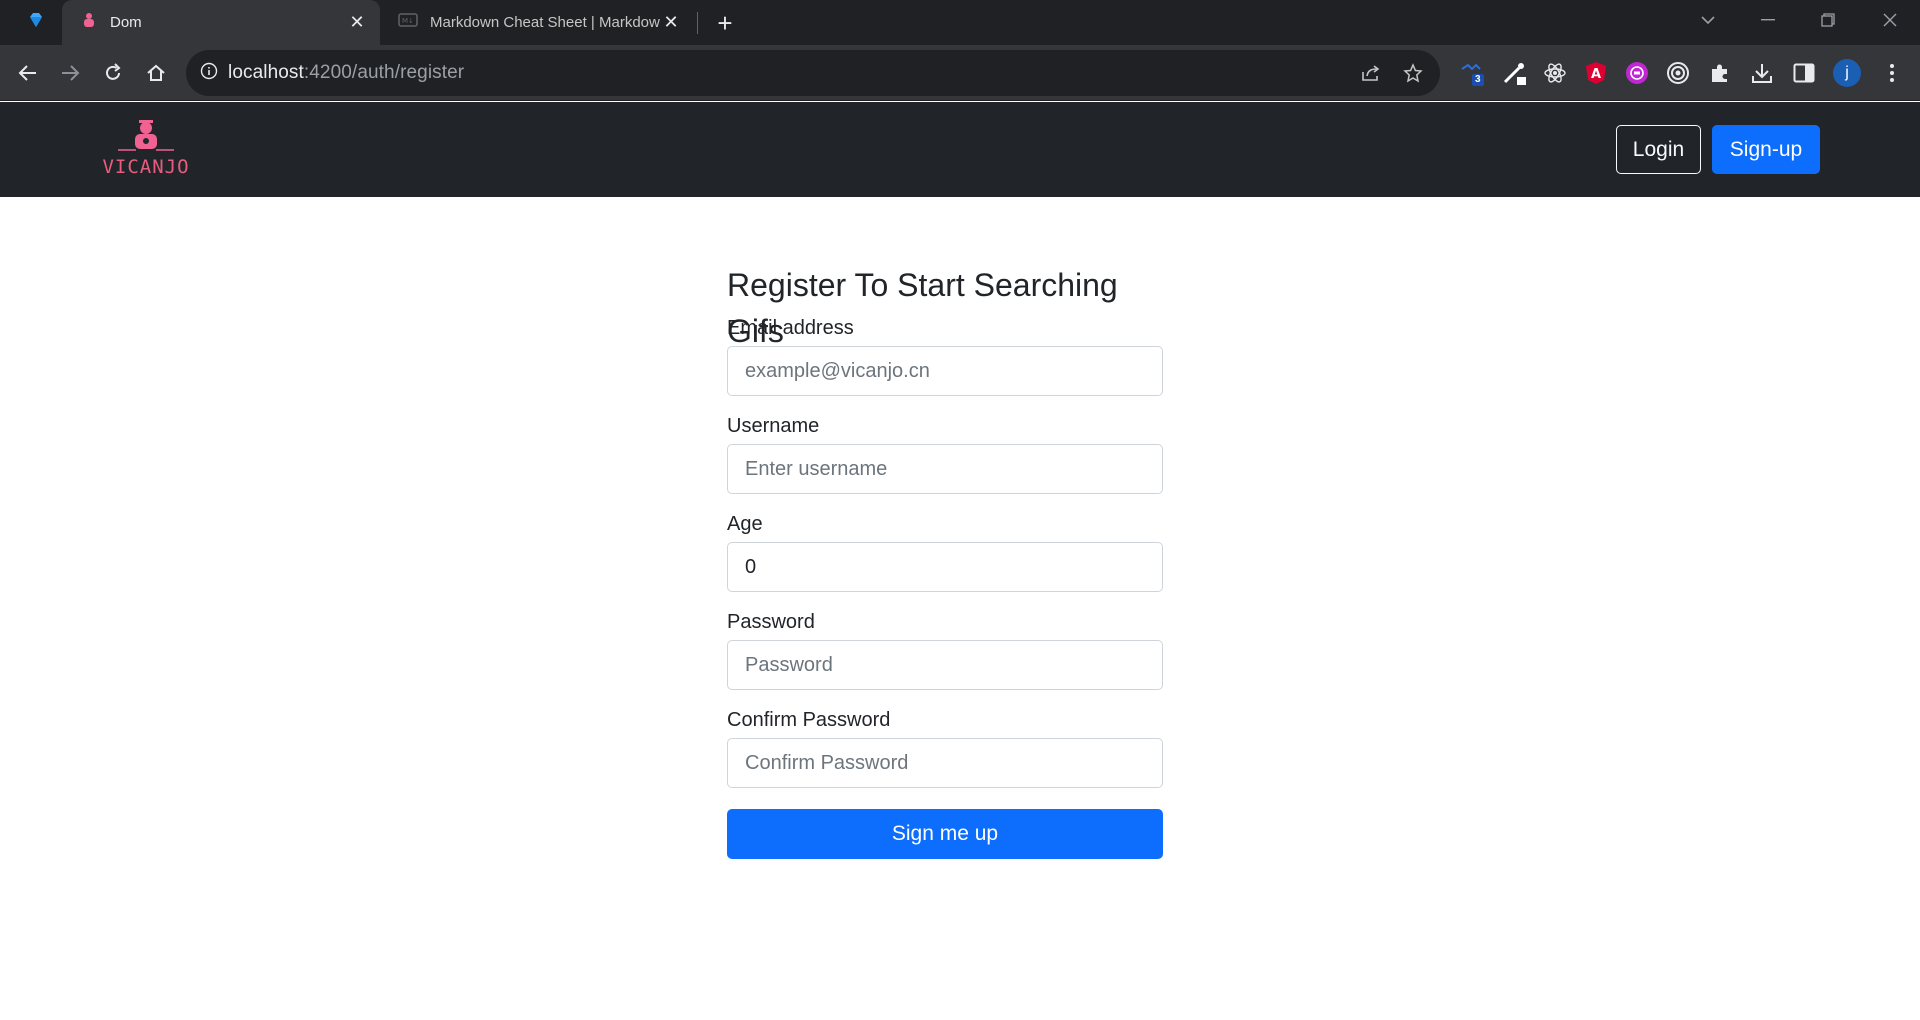  What do you see at coordinates (1413, 73) in the screenshot?
I see `bookmark-star-icon` at bounding box center [1413, 73].